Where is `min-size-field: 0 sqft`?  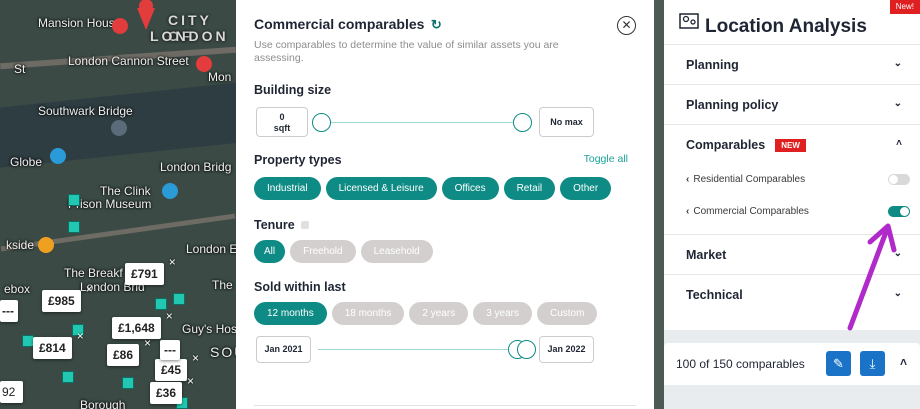 min-size-field: 0 sqft is located at coordinates (282, 122).